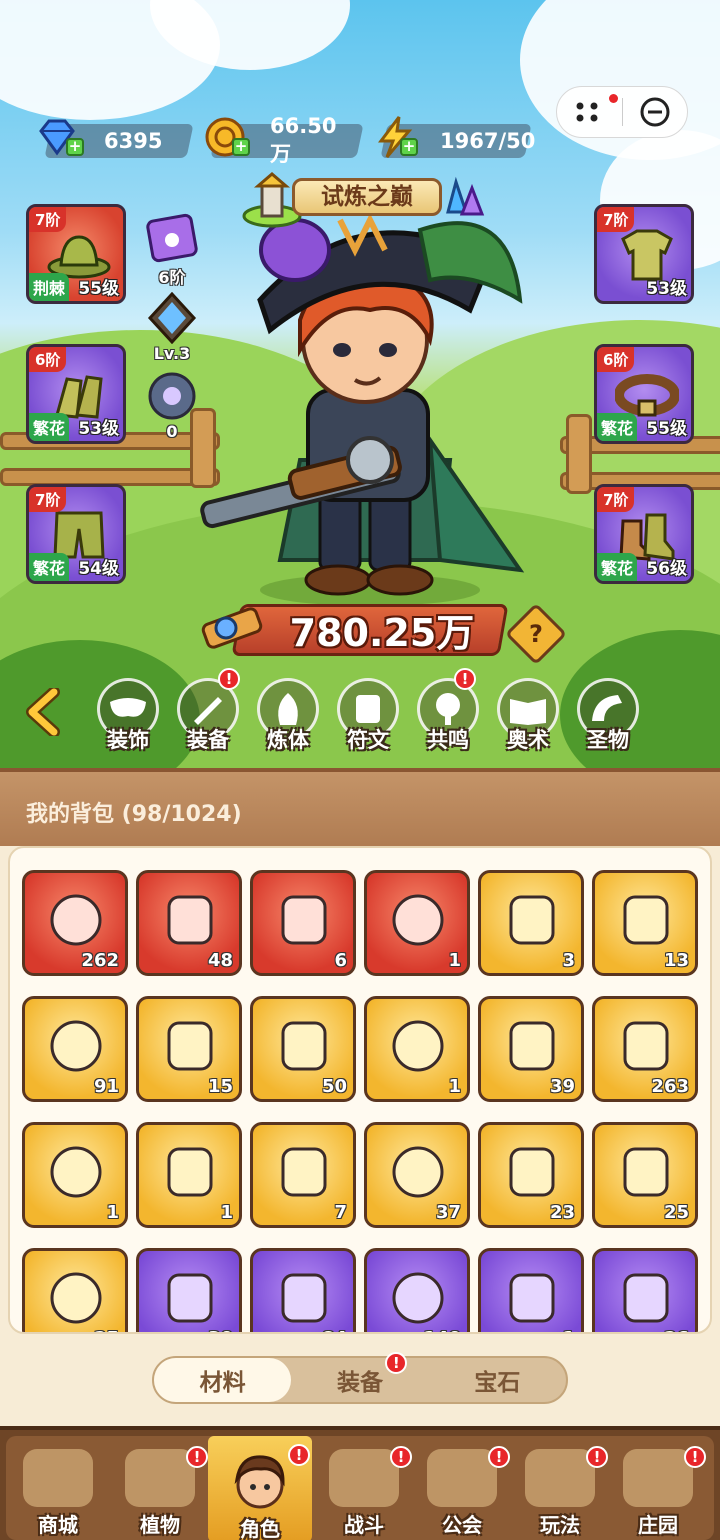 The image size is (720, 1540). I want to click on bag-item: 140, so click(417, 1290).